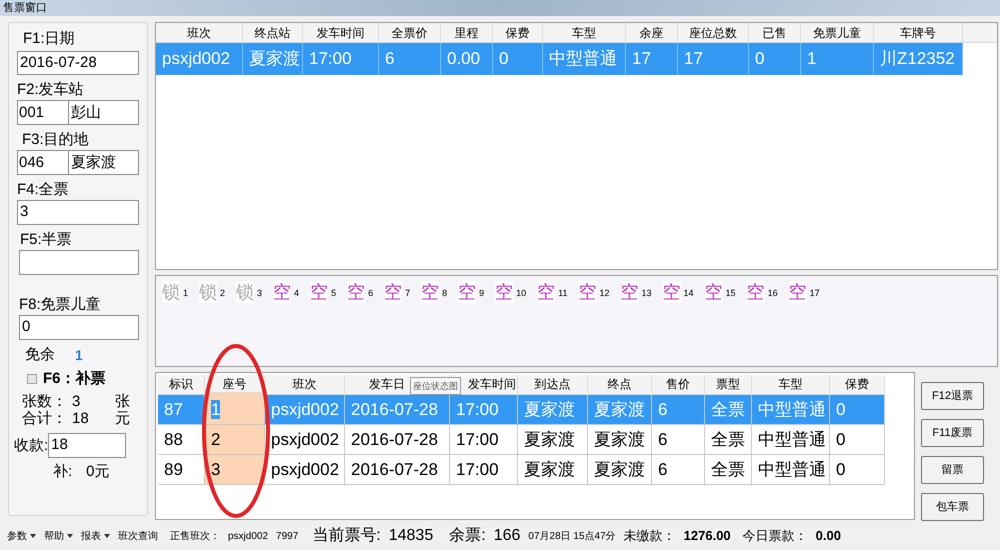  What do you see at coordinates (86, 113) in the screenshot?
I see `station-name: 彭山` at bounding box center [86, 113].